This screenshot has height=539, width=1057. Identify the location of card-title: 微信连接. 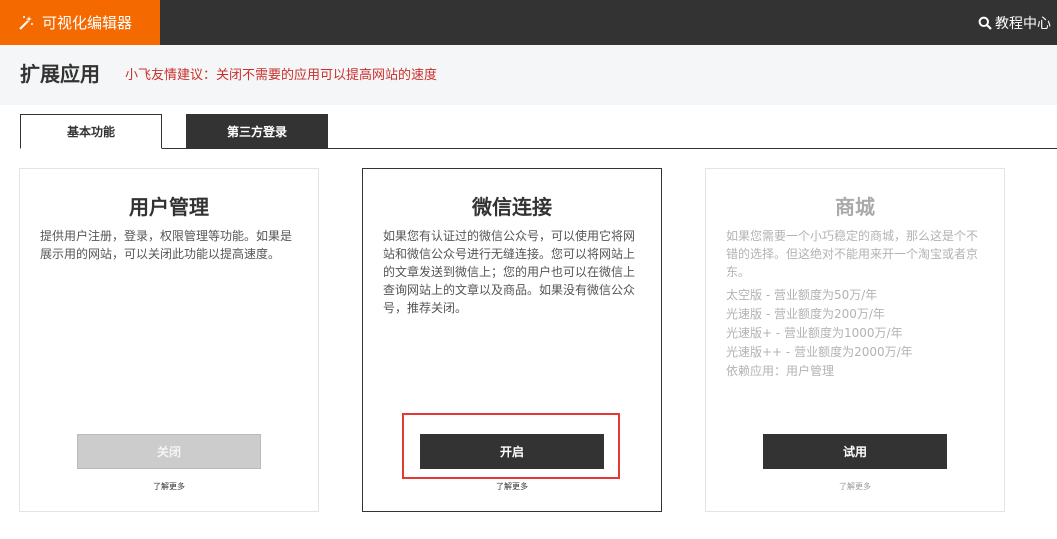
(512, 207).